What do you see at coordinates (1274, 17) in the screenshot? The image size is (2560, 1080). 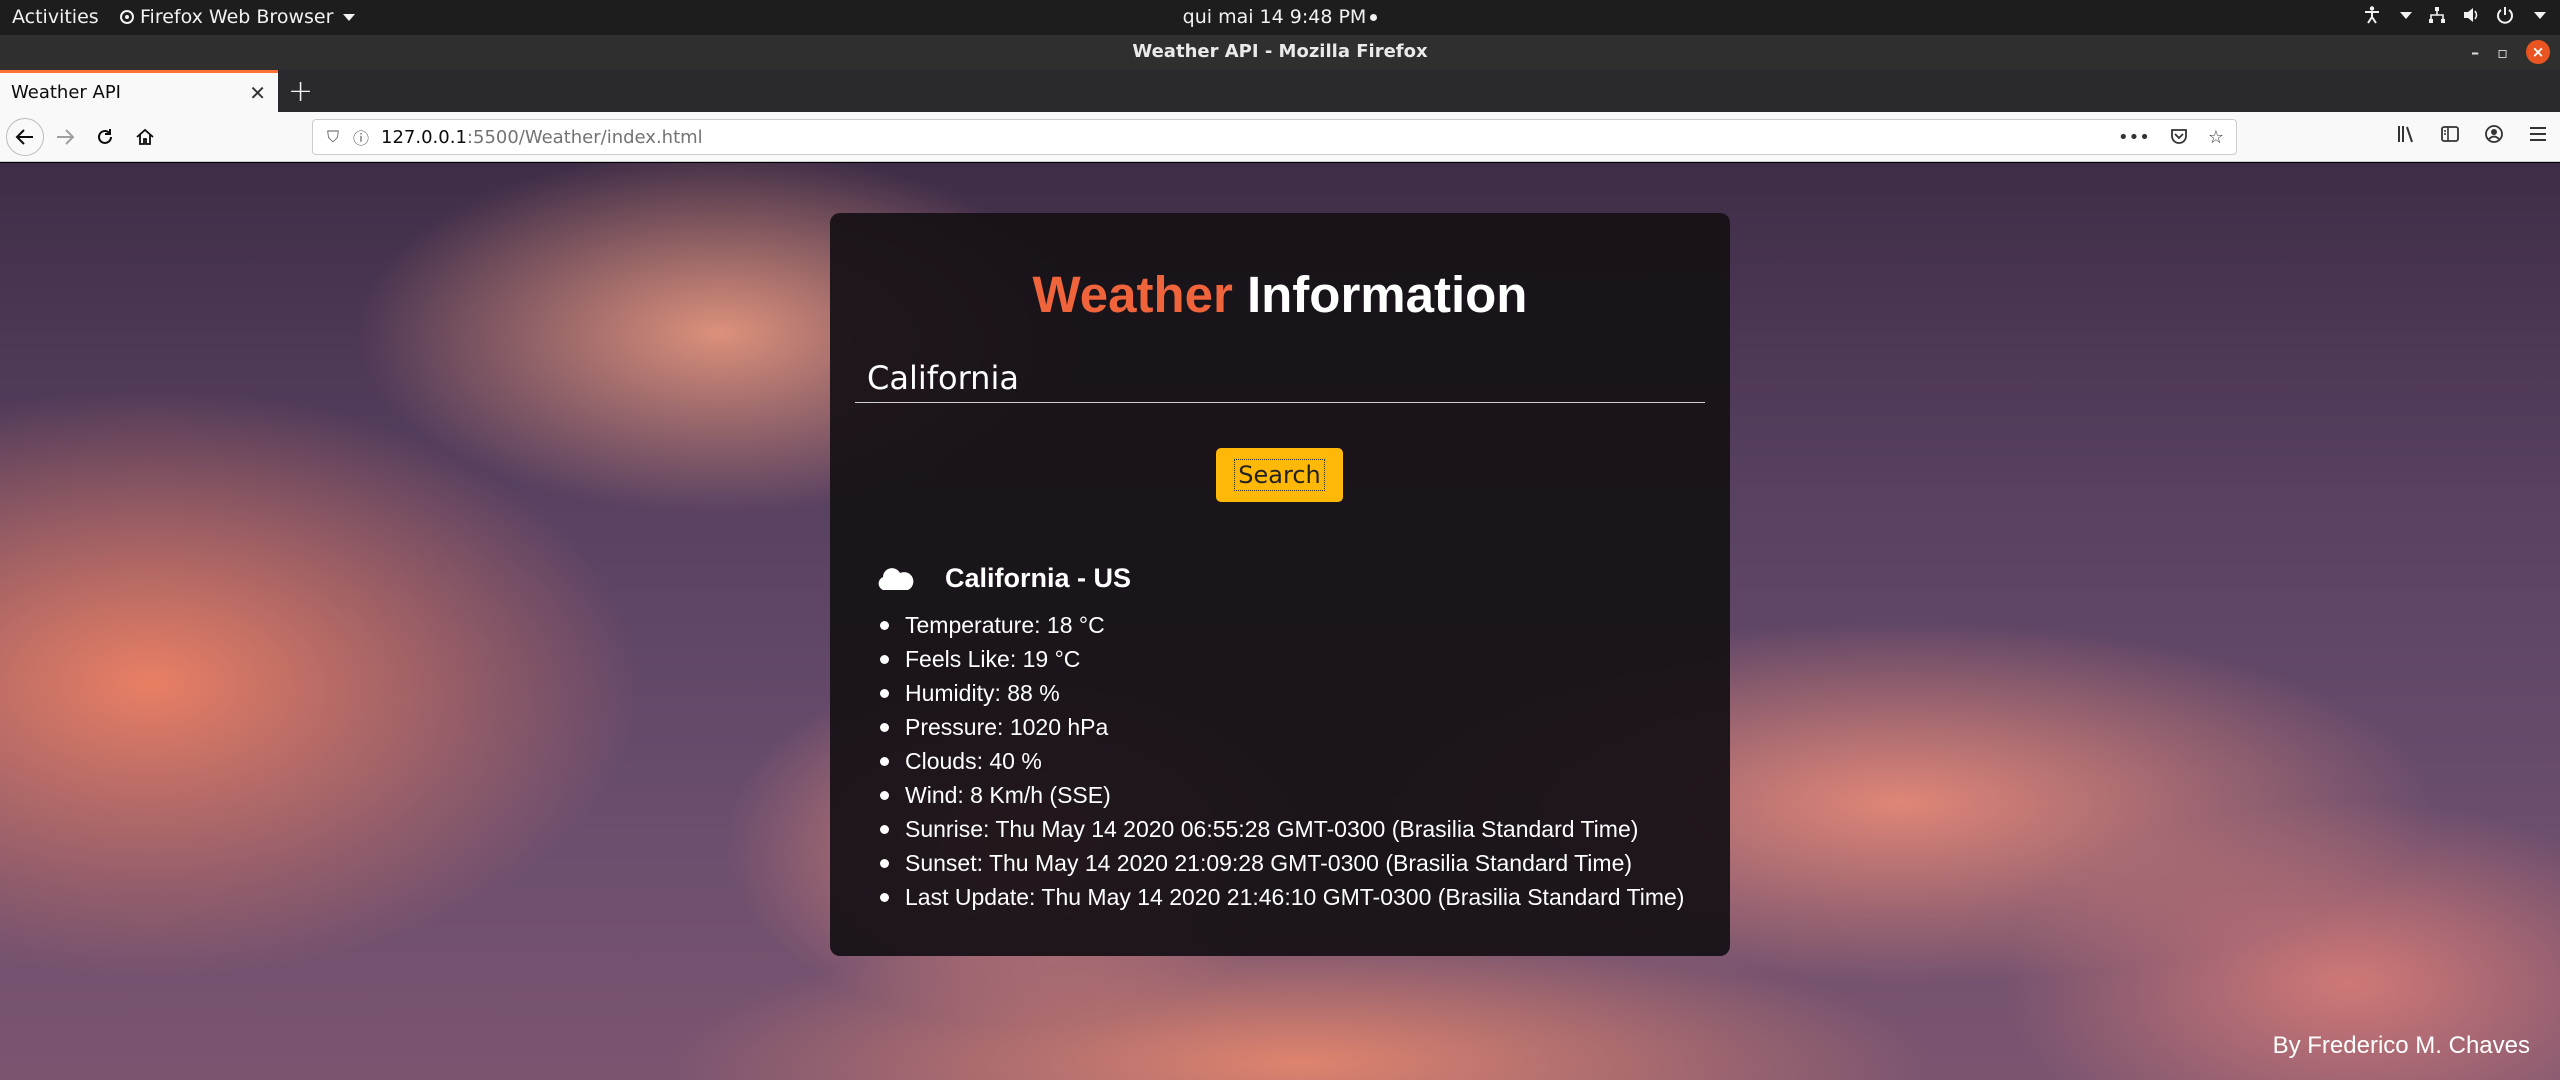 I see `clock-text: qui mai 14 9:48 PM` at bounding box center [1274, 17].